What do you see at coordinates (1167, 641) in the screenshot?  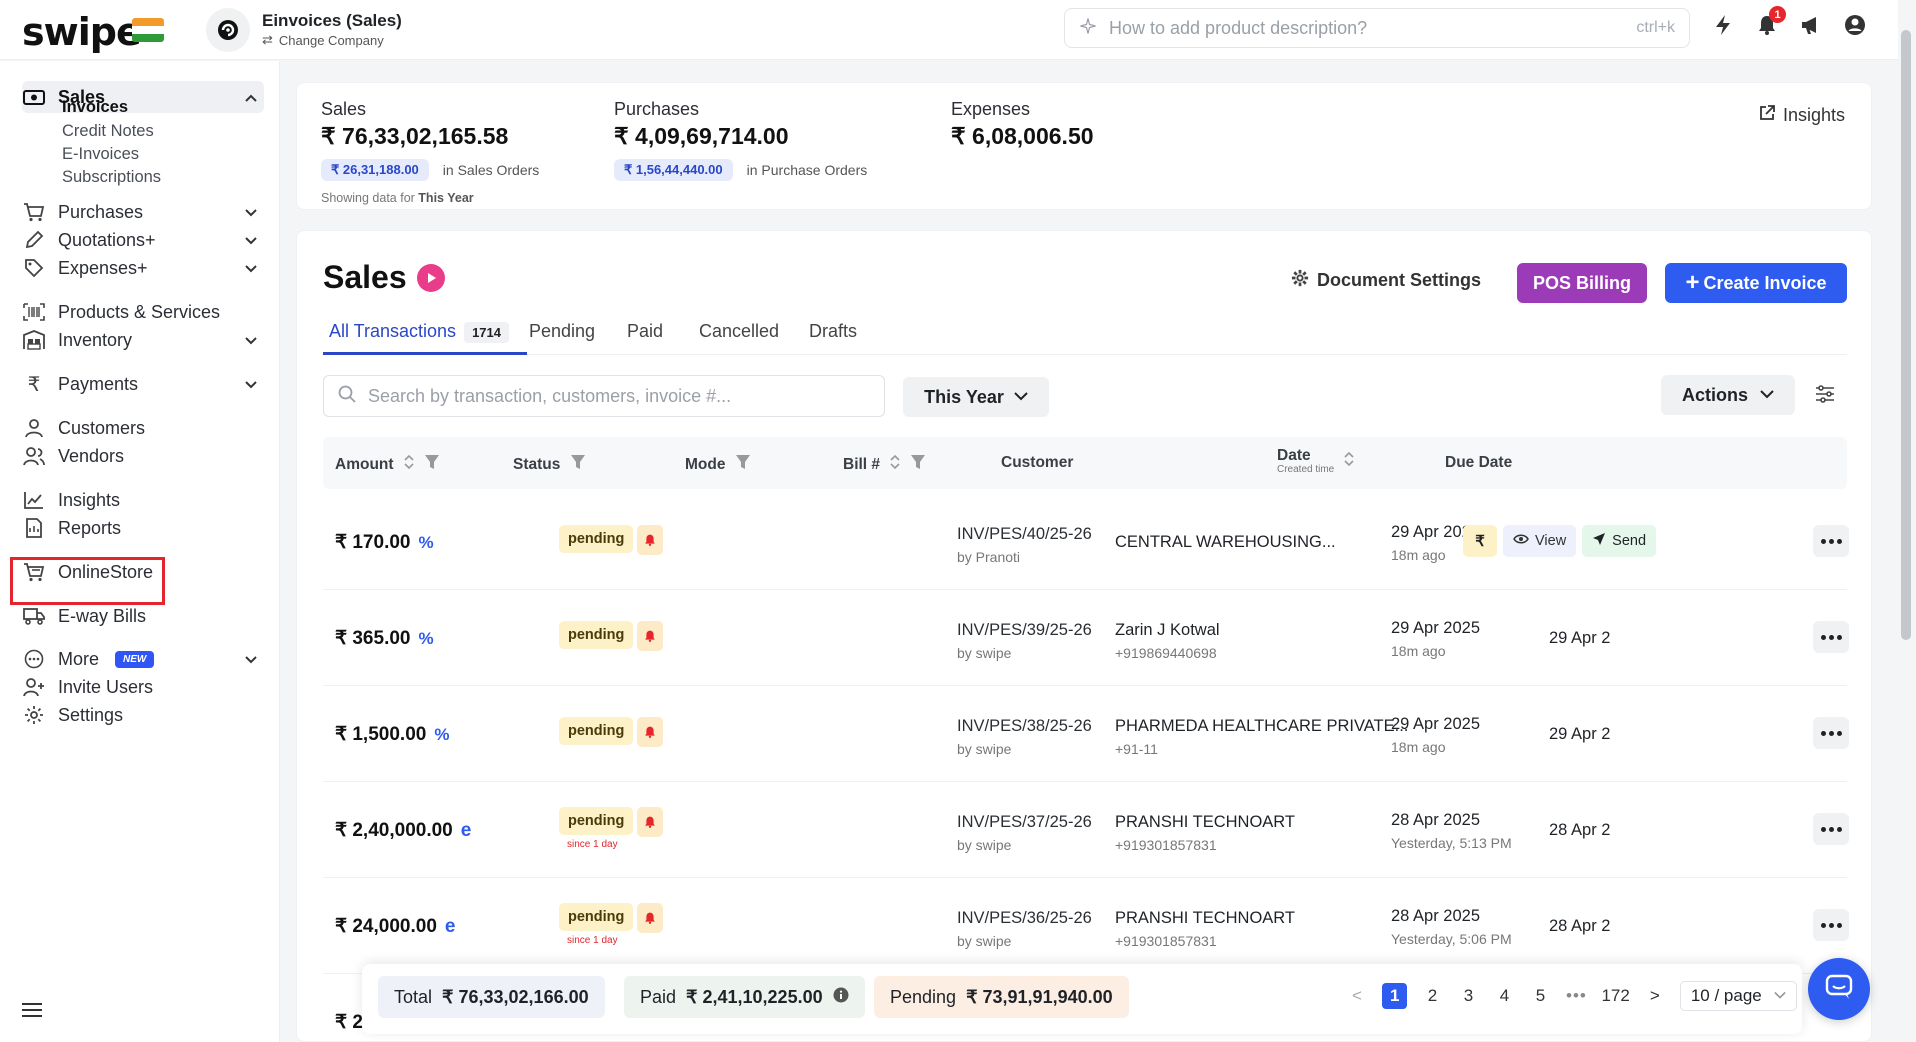 I see `row-customer: Zarin J Kotwal +919869440698` at bounding box center [1167, 641].